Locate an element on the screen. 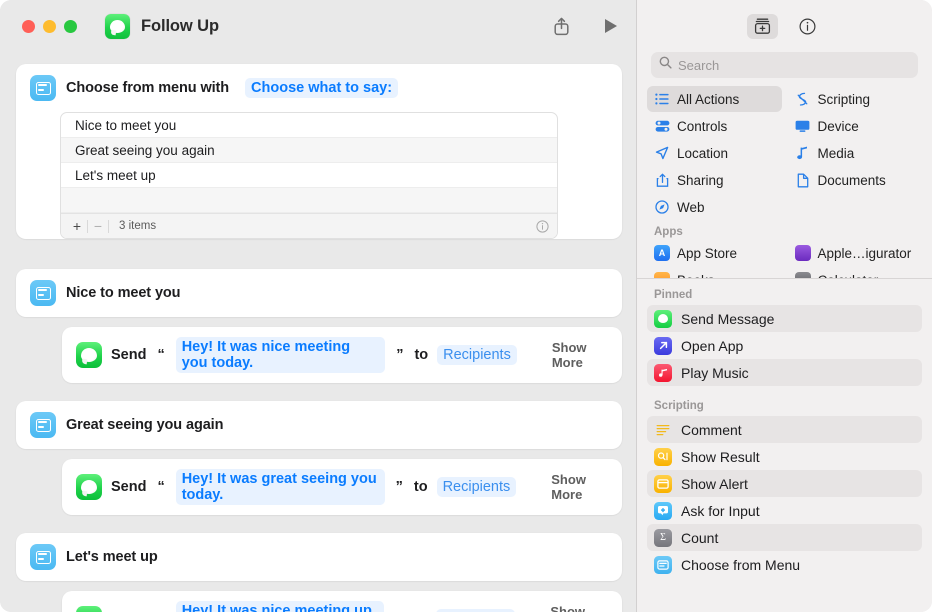 The image size is (932, 612). play-icon is located at coordinates (611, 26).